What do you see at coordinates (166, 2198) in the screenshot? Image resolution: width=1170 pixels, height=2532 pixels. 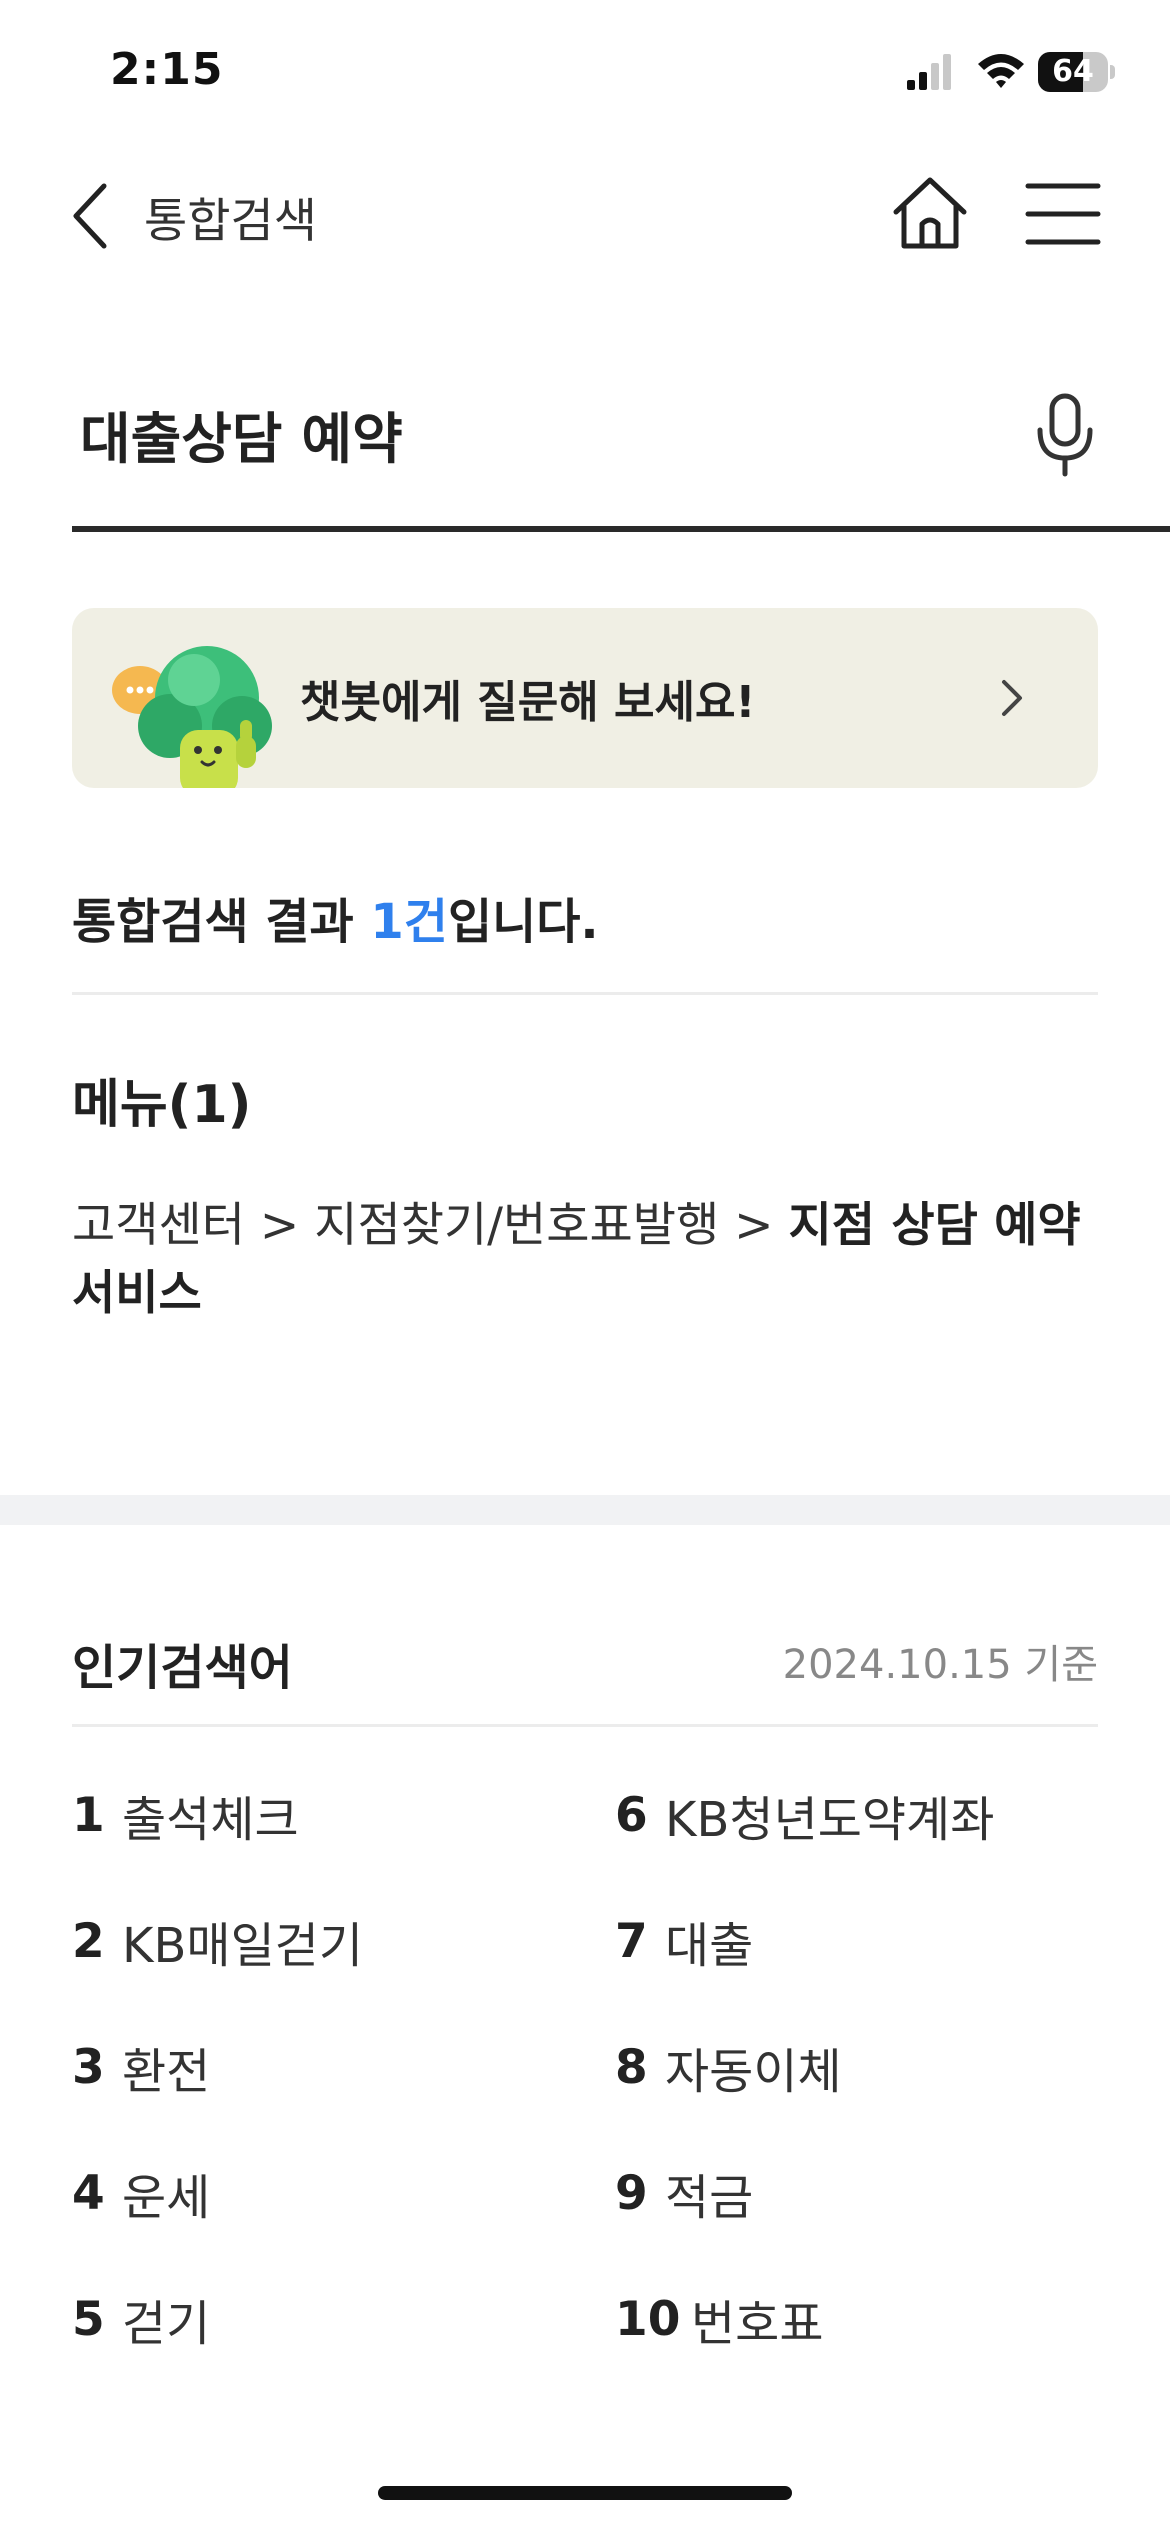 I see `popular-keyword: 운세` at bounding box center [166, 2198].